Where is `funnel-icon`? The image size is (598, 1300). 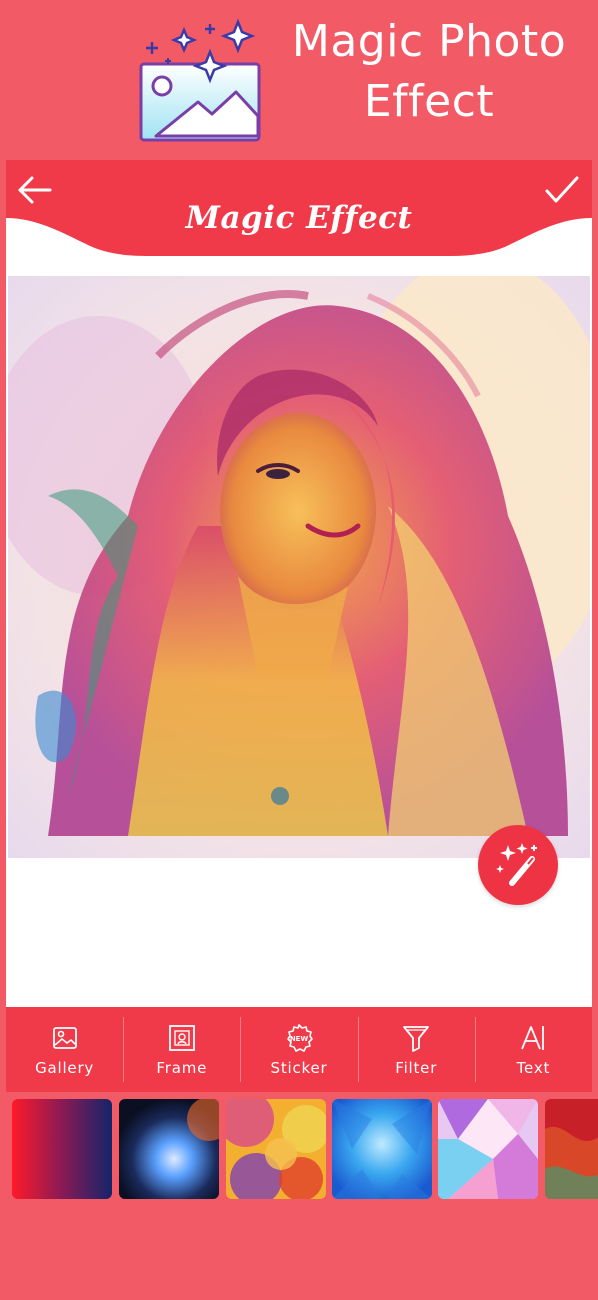
funnel-icon is located at coordinates (416, 1038).